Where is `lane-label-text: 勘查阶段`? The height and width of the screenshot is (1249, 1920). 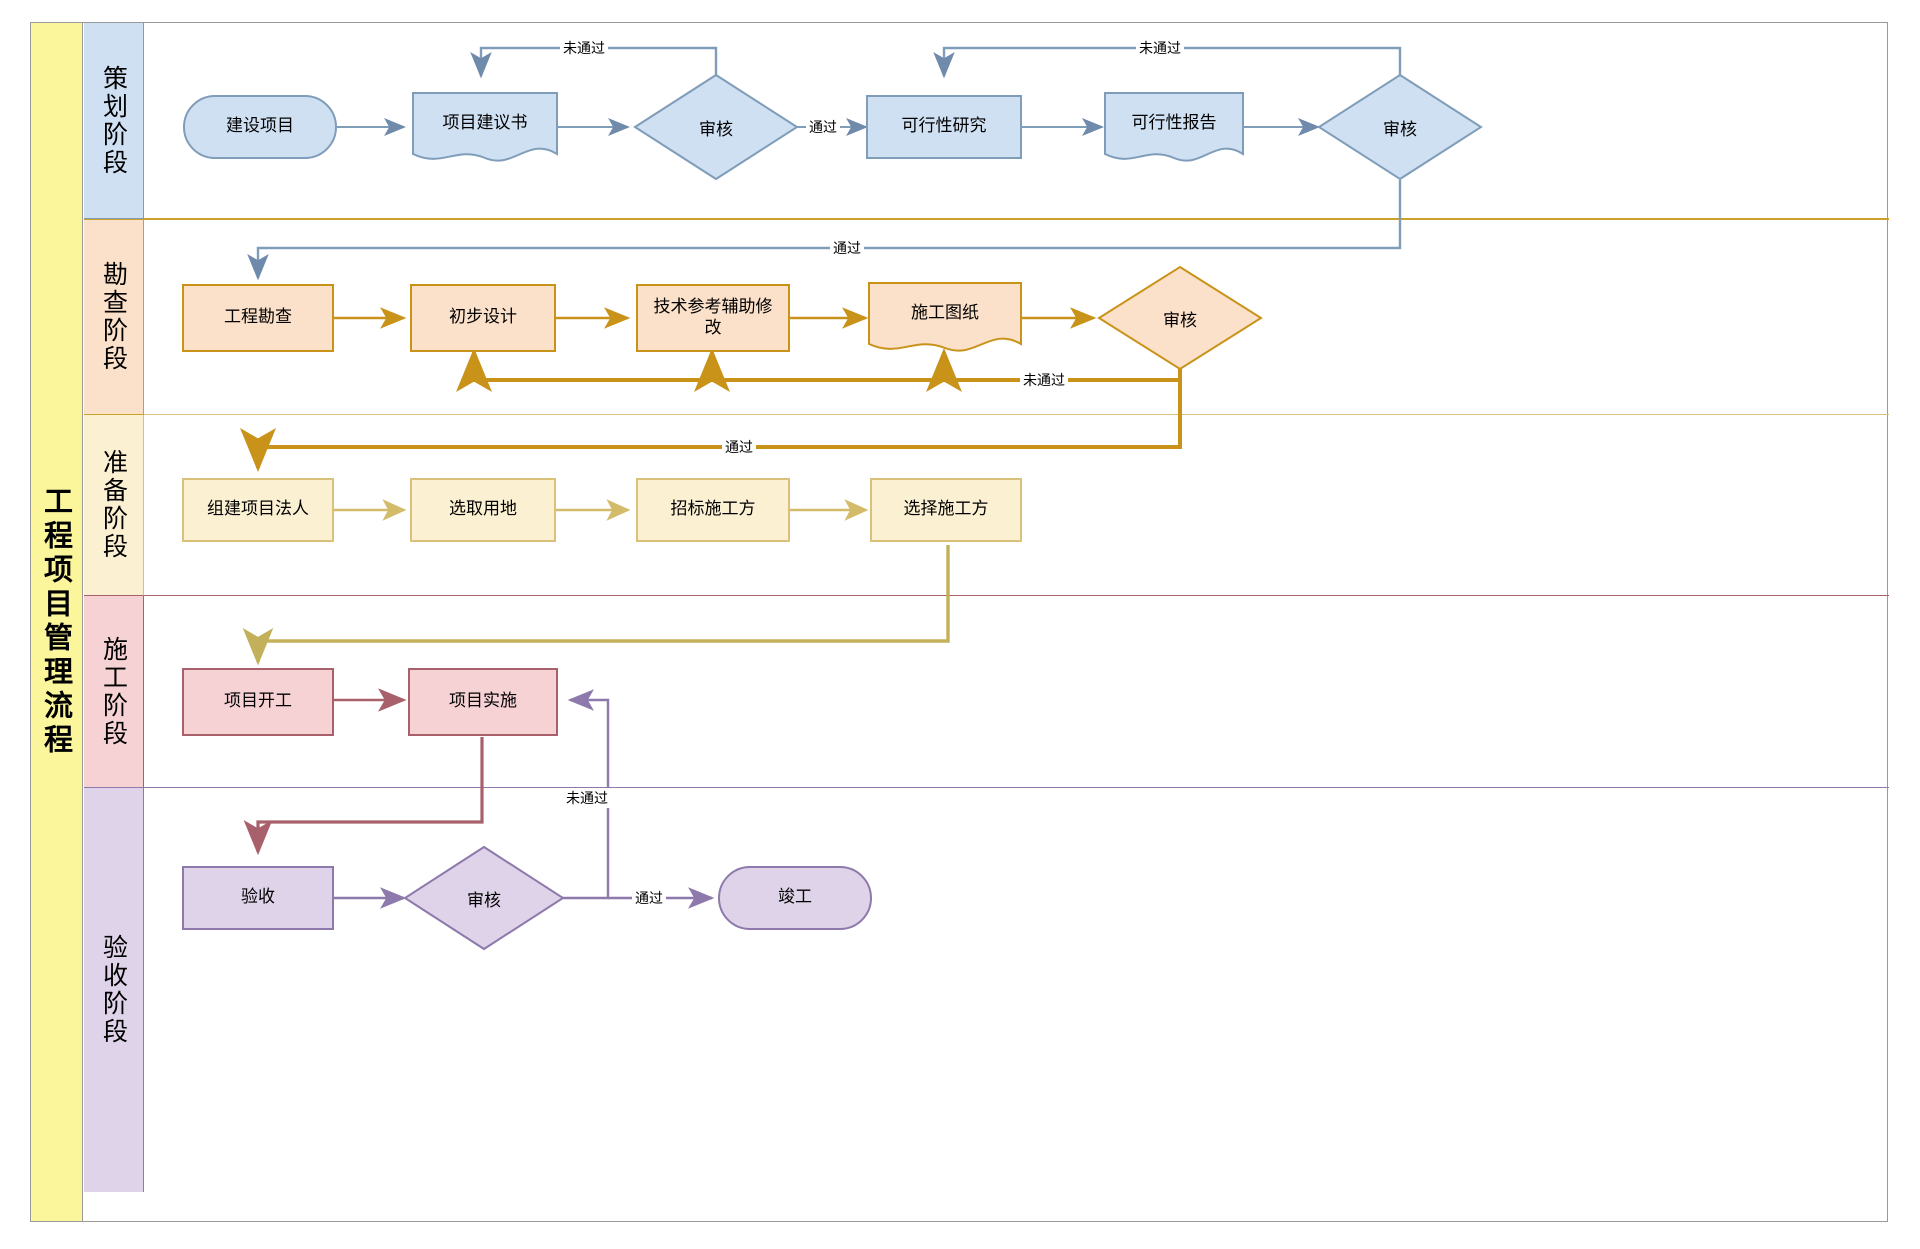
lane-label-text: 勘查阶段 is located at coordinates (114, 317).